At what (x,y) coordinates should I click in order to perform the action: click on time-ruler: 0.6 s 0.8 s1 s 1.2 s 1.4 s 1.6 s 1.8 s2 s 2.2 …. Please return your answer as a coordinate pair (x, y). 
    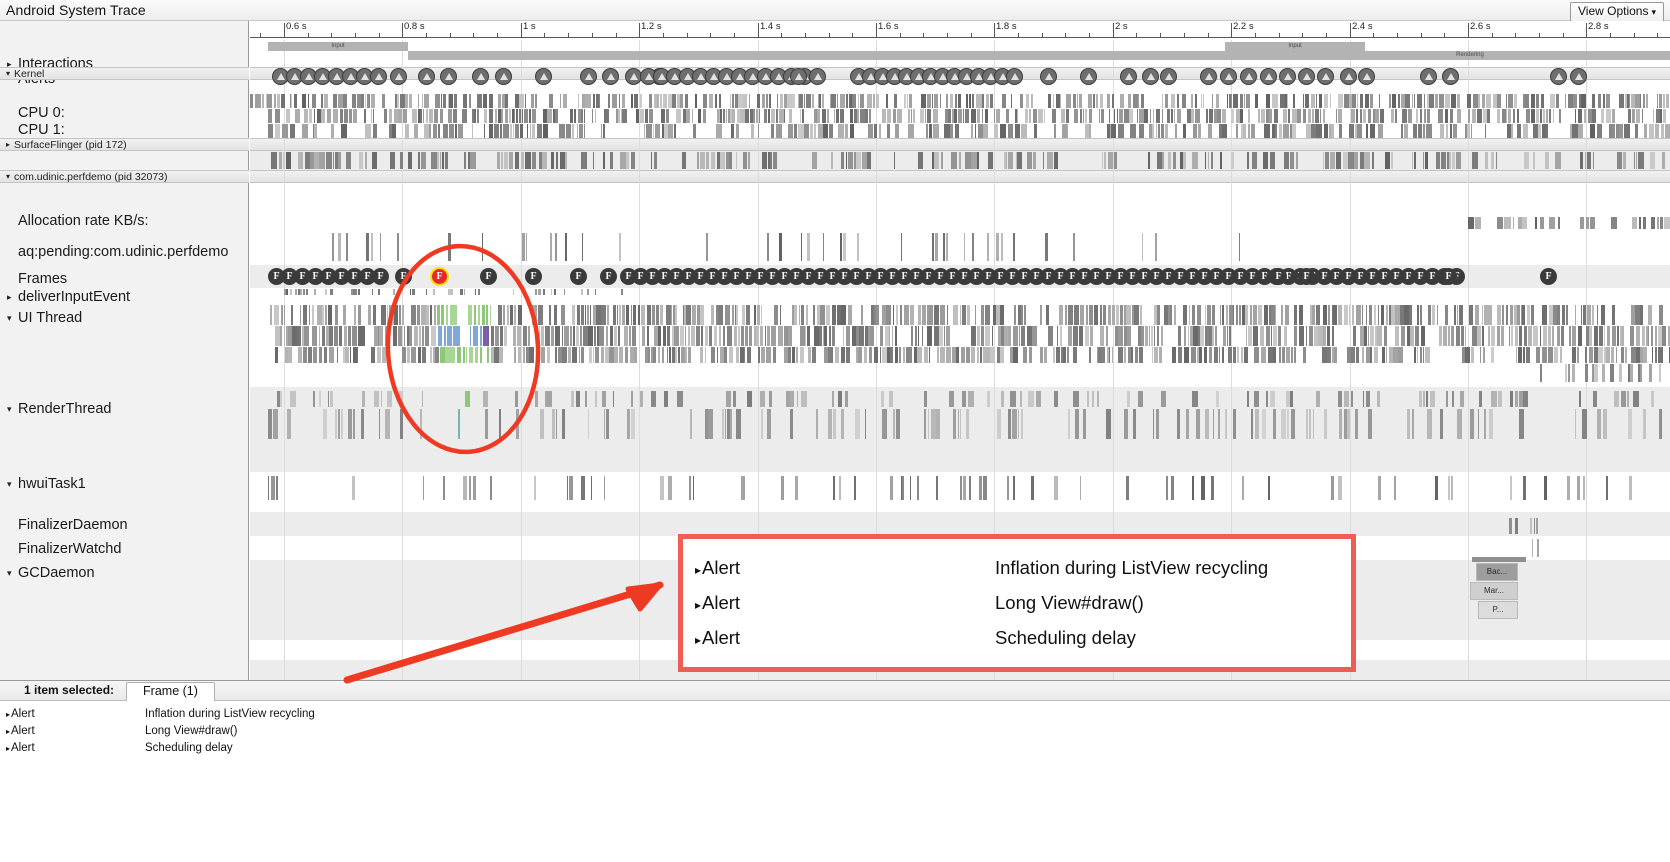
    Looking at the image, I should click on (960, 30).